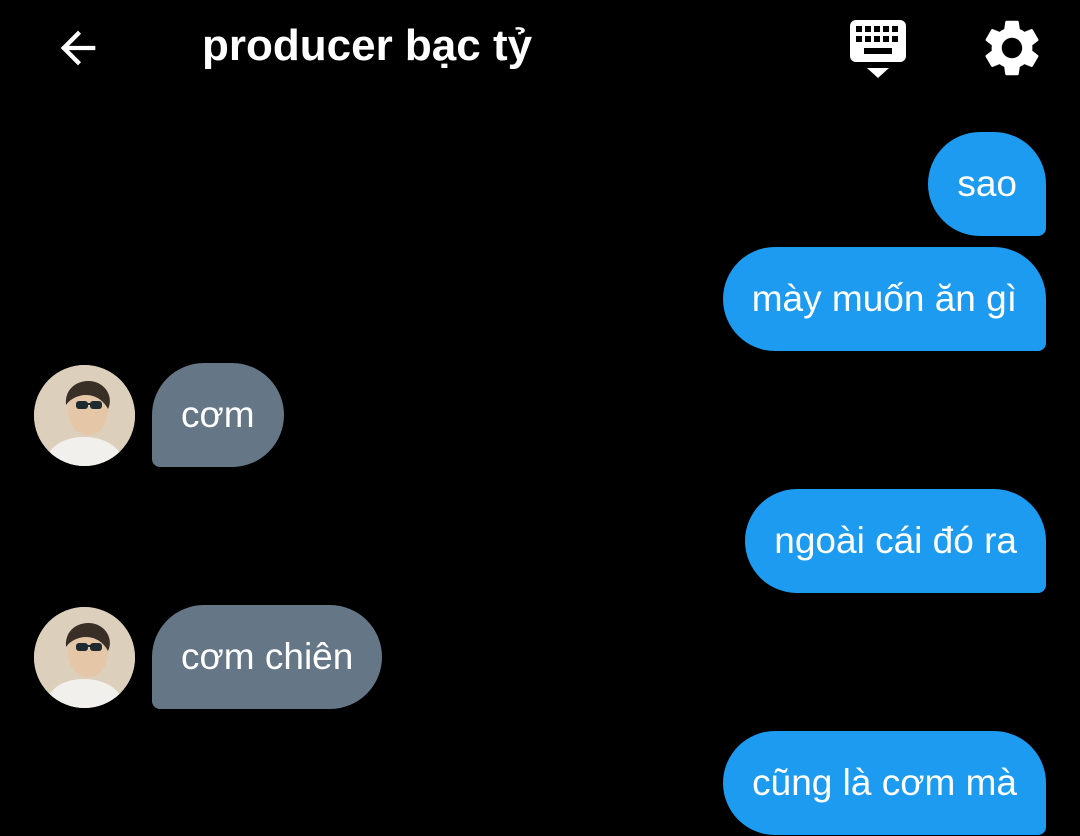  I want to click on message-bubble-sent: mày muốn ăn gì, so click(884, 299).